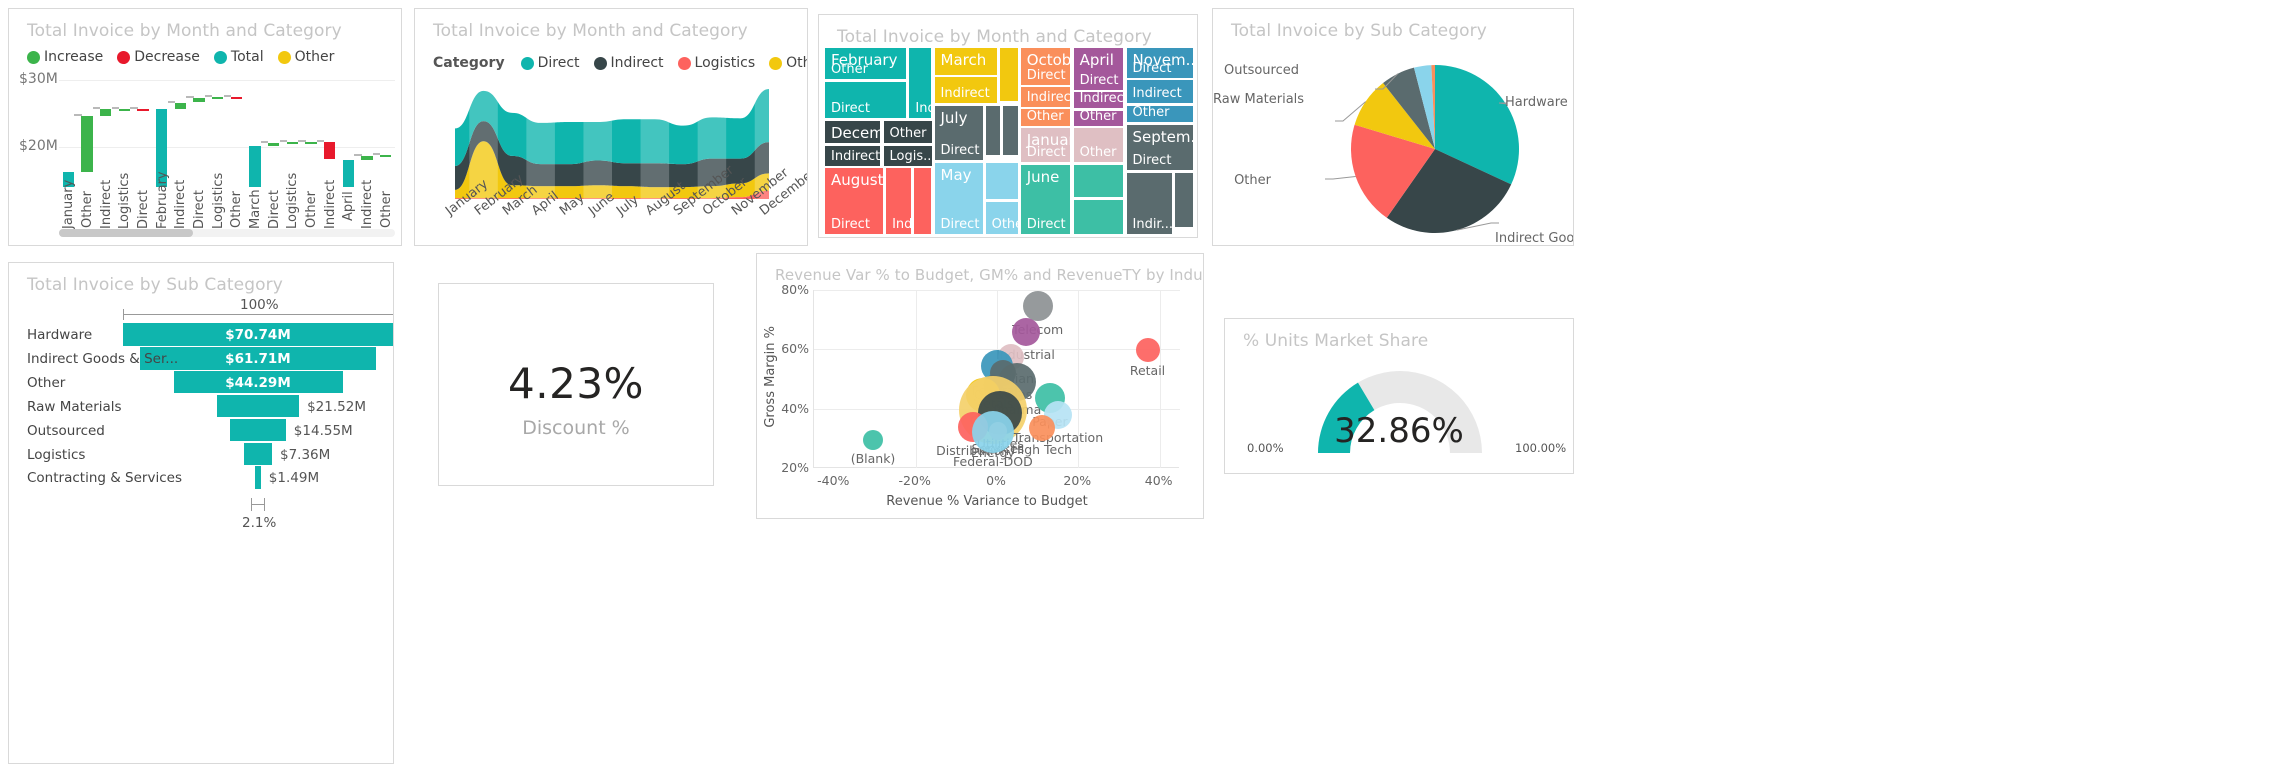  I want to click on treemap-cell: March, so click(966, 61).